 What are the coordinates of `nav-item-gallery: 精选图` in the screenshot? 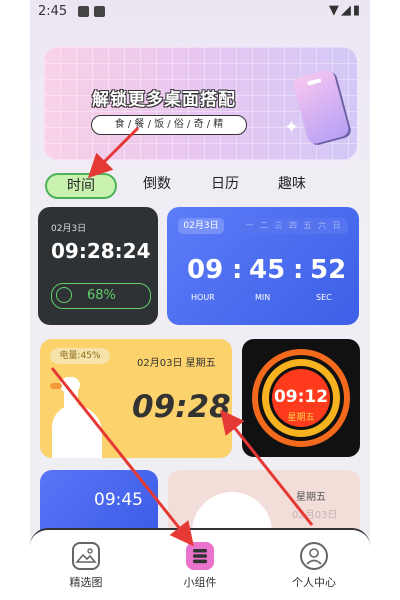 It's located at (86, 566).